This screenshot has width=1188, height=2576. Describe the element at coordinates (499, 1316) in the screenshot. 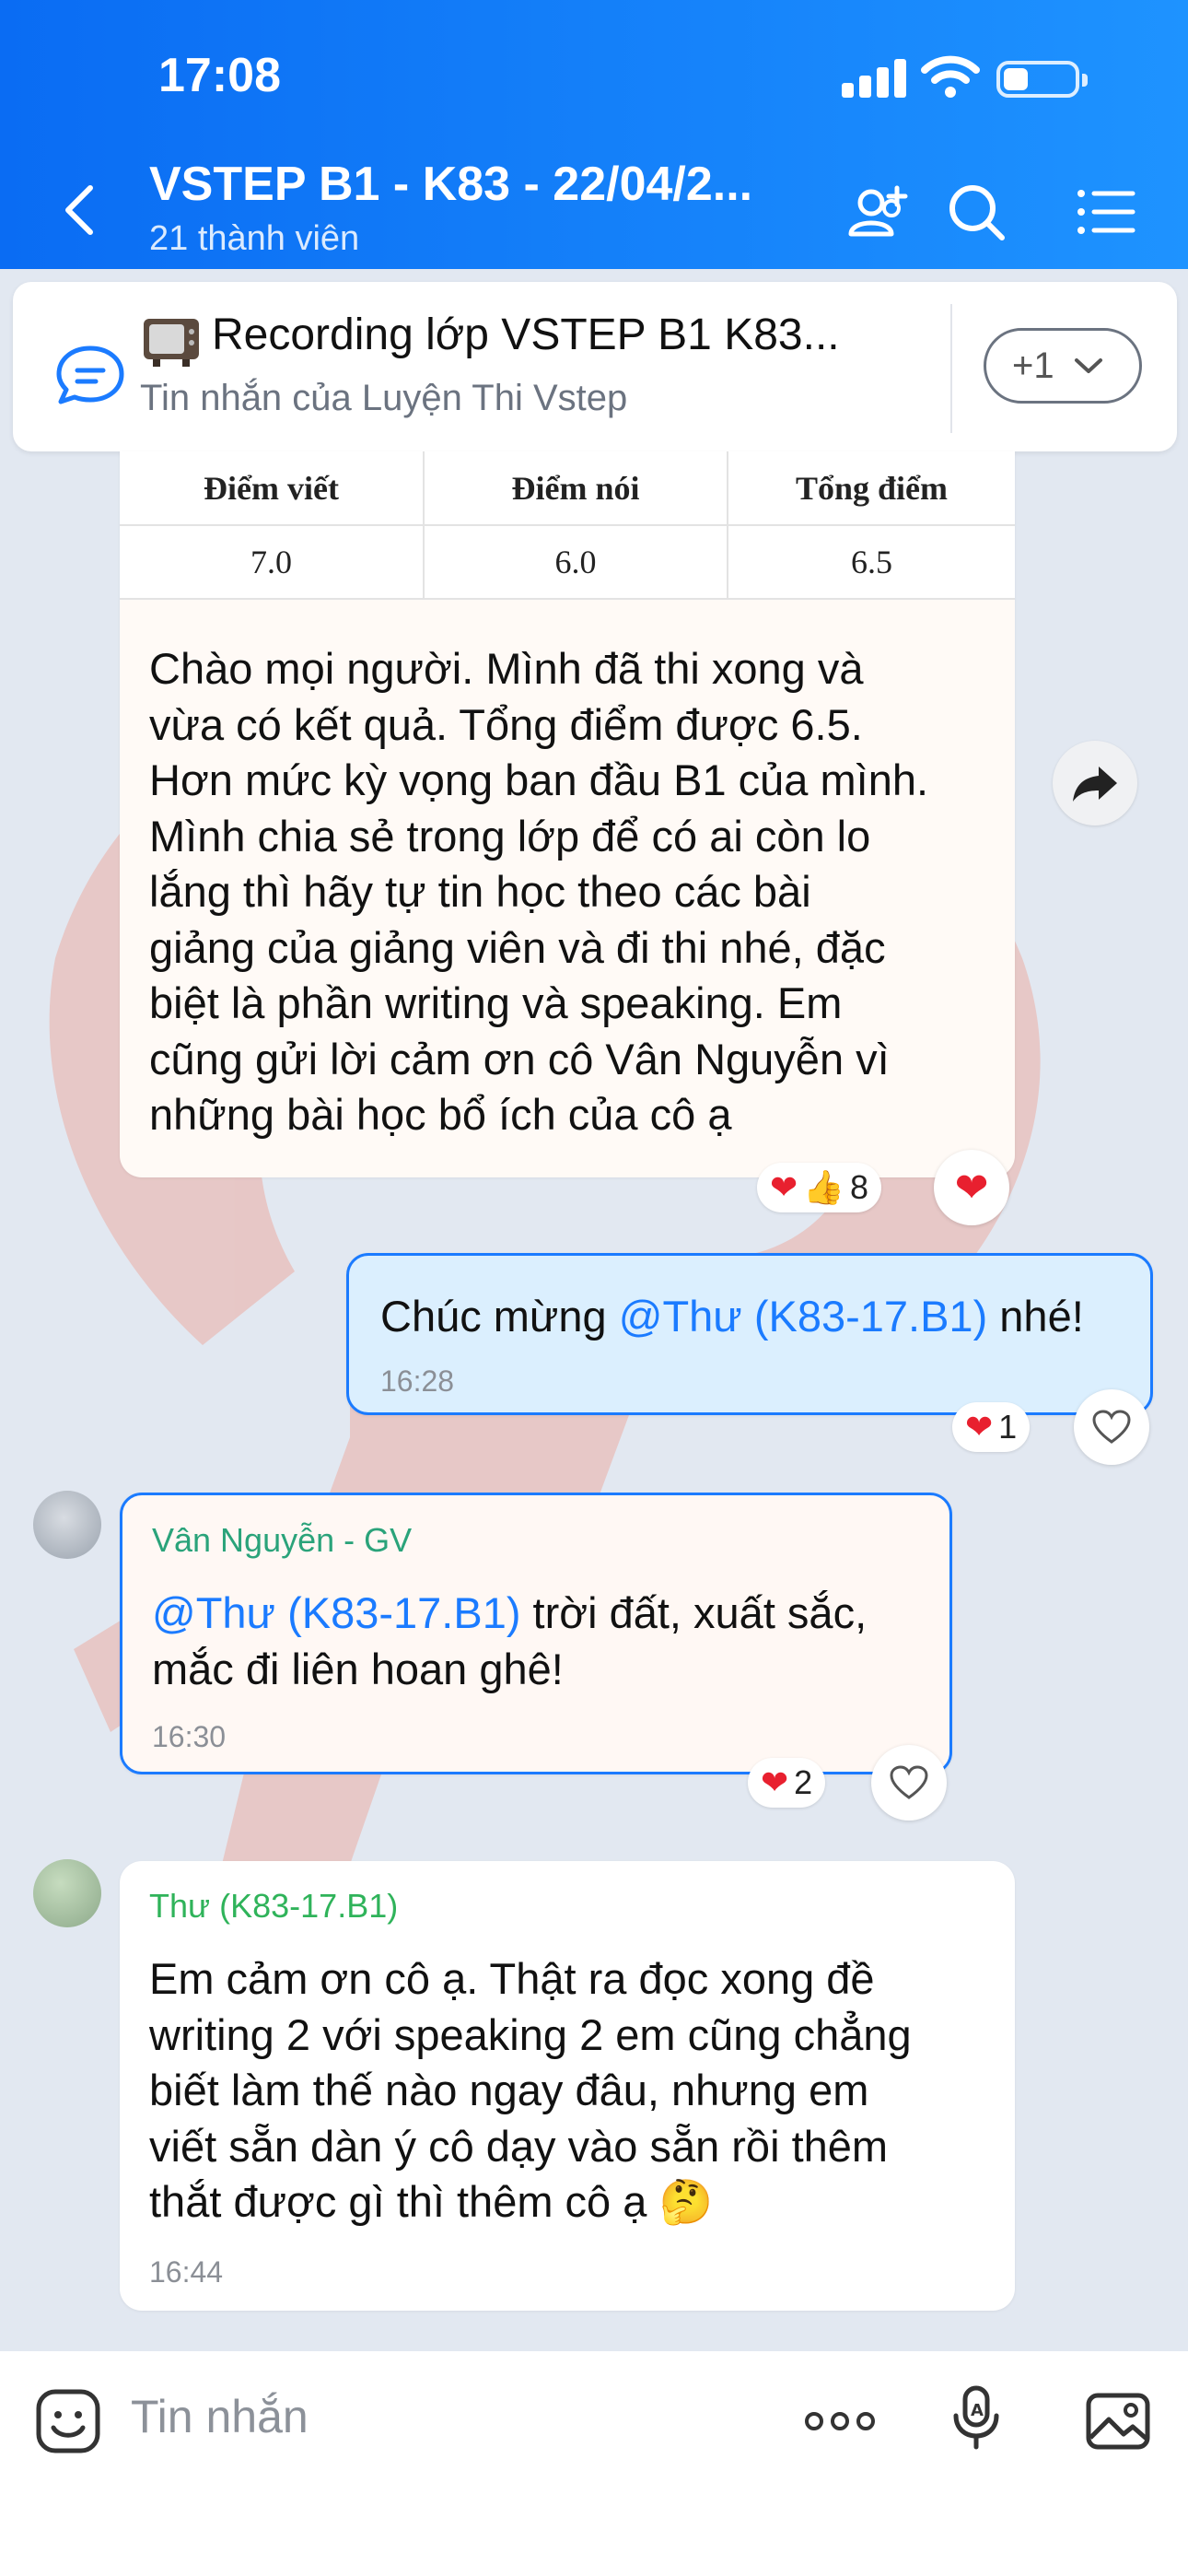

I see `message-text-prefix: Chúc mừng` at that location.